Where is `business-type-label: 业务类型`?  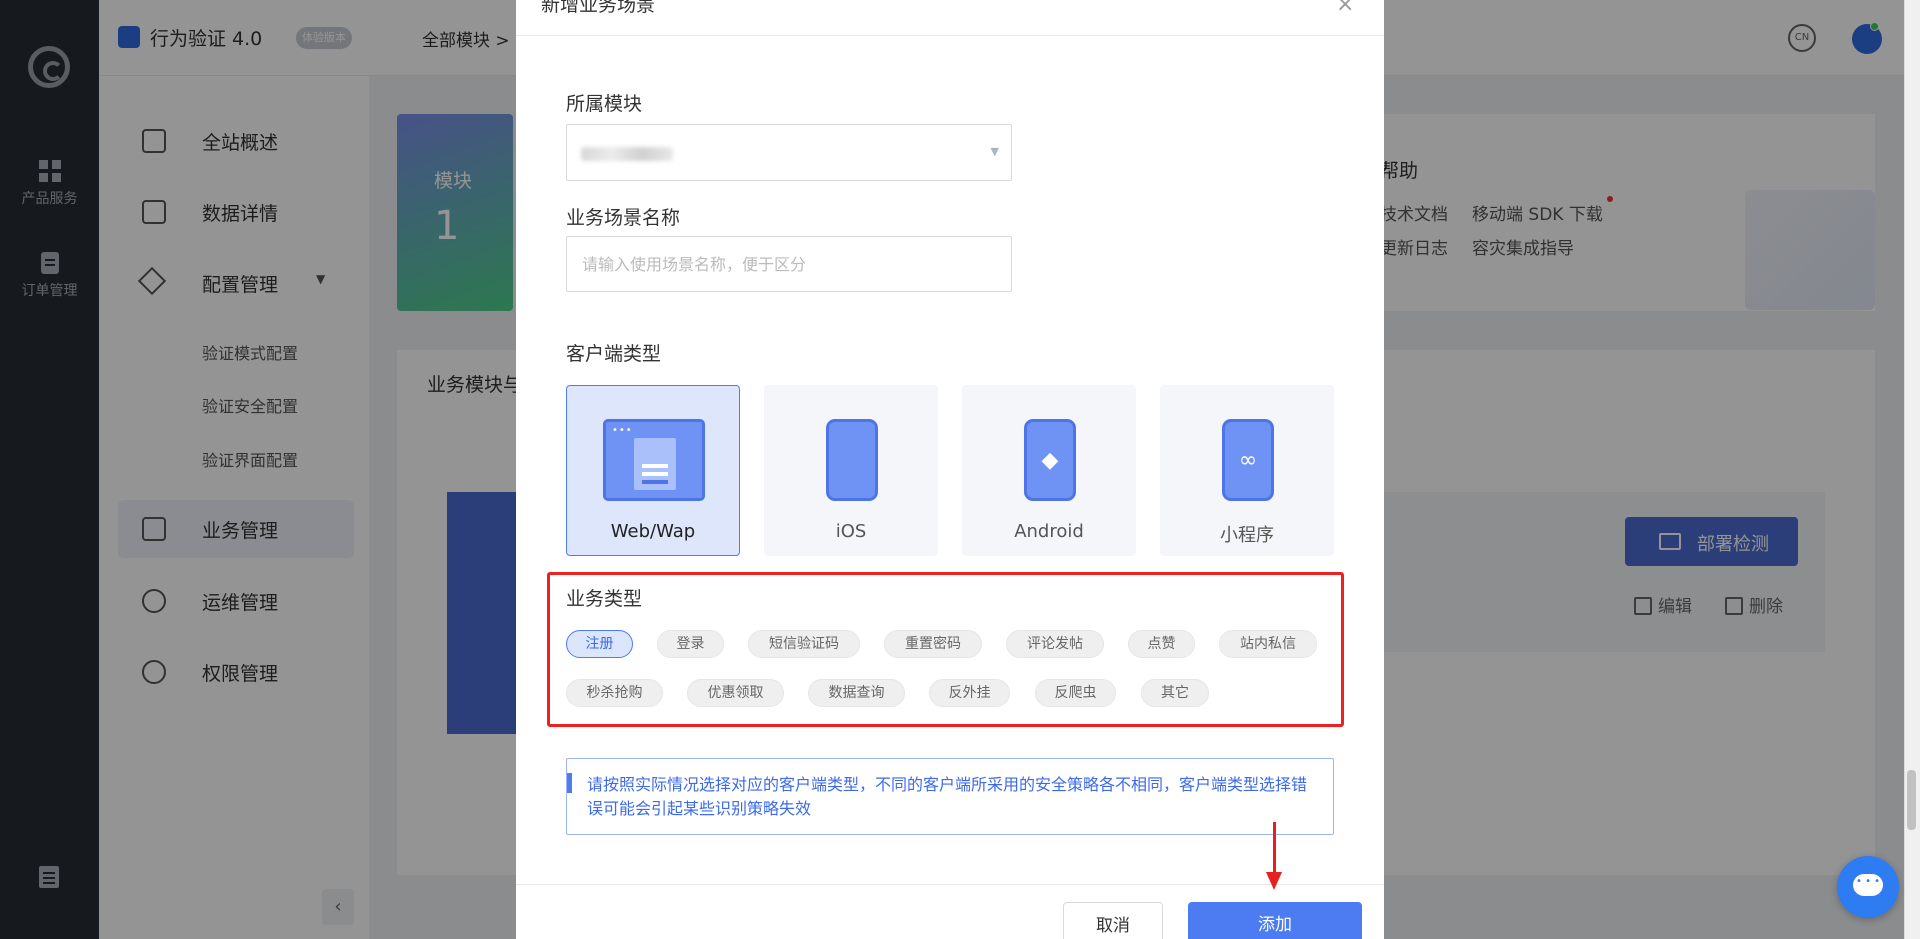
business-type-label: 业务类型 is located at coordinates (604, 599).